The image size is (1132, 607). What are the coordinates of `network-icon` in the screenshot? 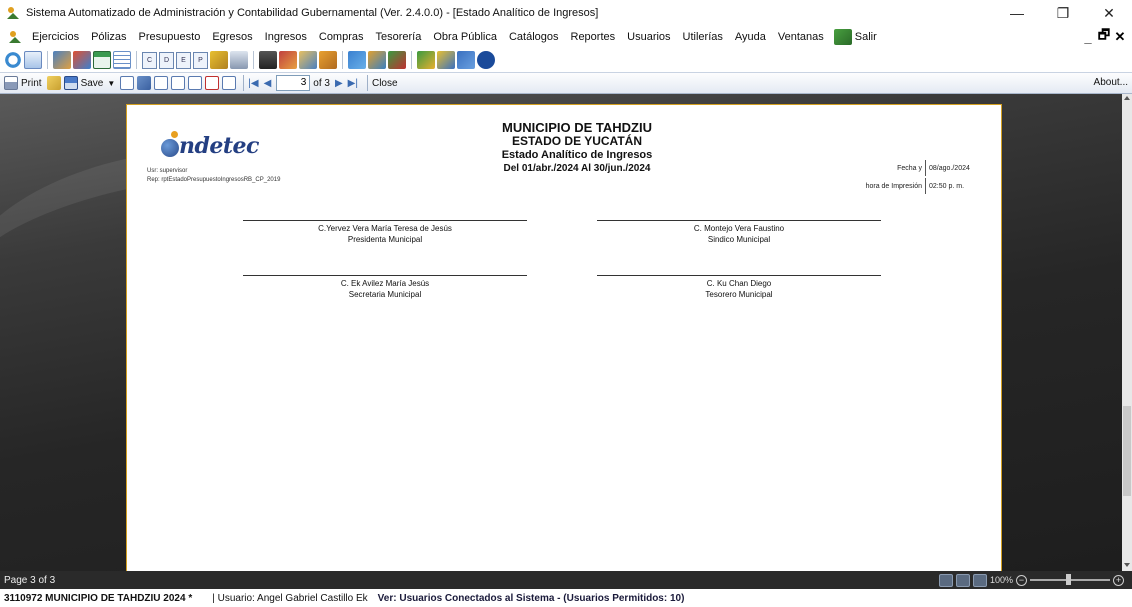 It's located at (397, 60).